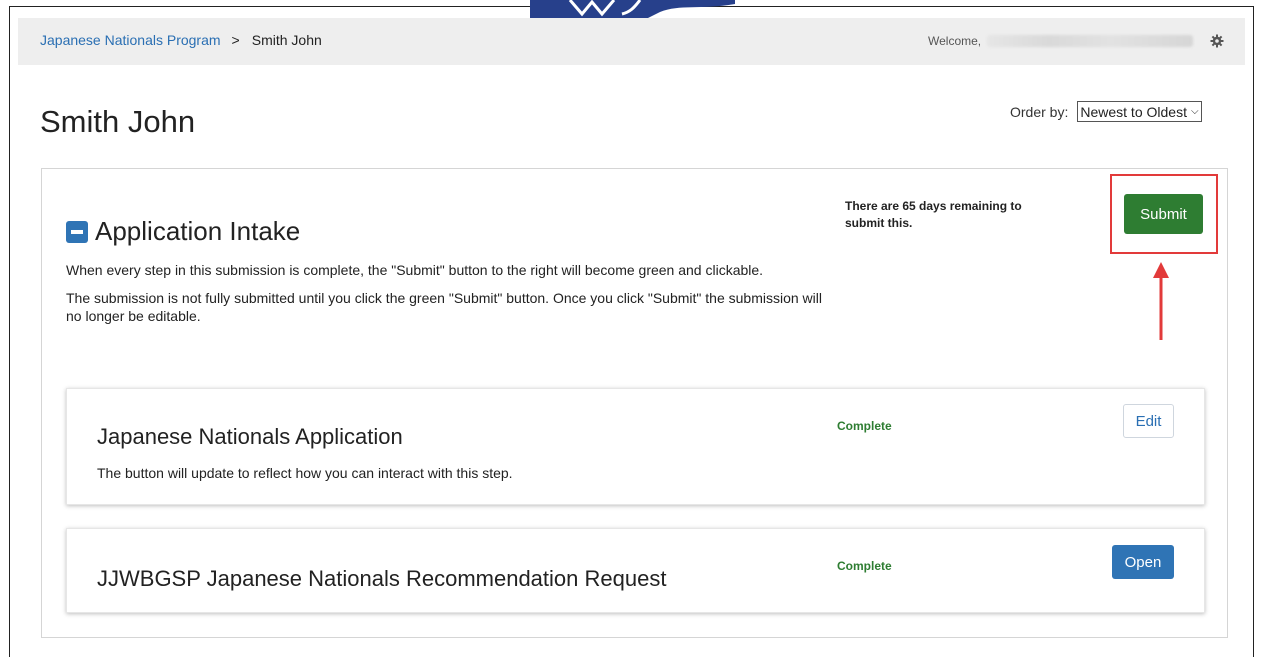  I want to click on order-by-label: Order by:, so click(1039, 111).